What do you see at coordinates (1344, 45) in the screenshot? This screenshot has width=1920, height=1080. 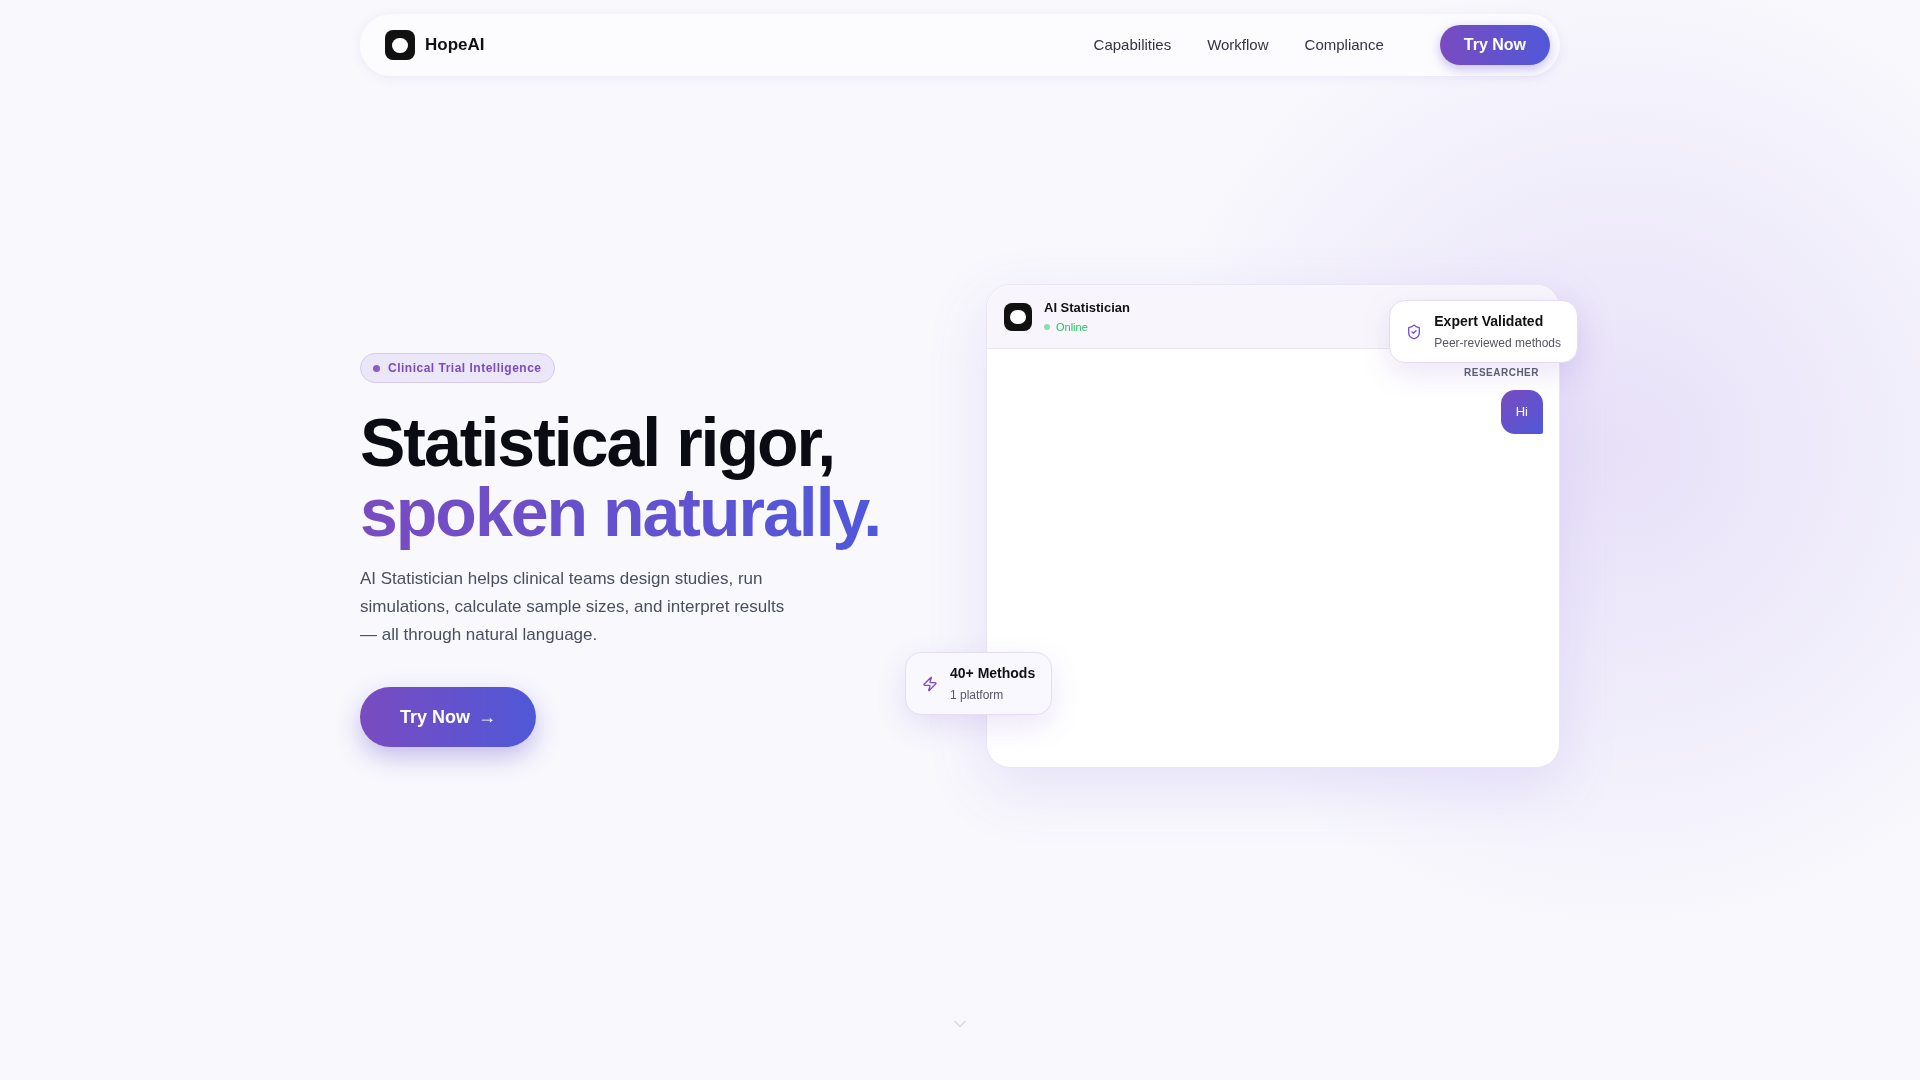 I see `nav-link: Compliance` at bounding box center [1344, 45].